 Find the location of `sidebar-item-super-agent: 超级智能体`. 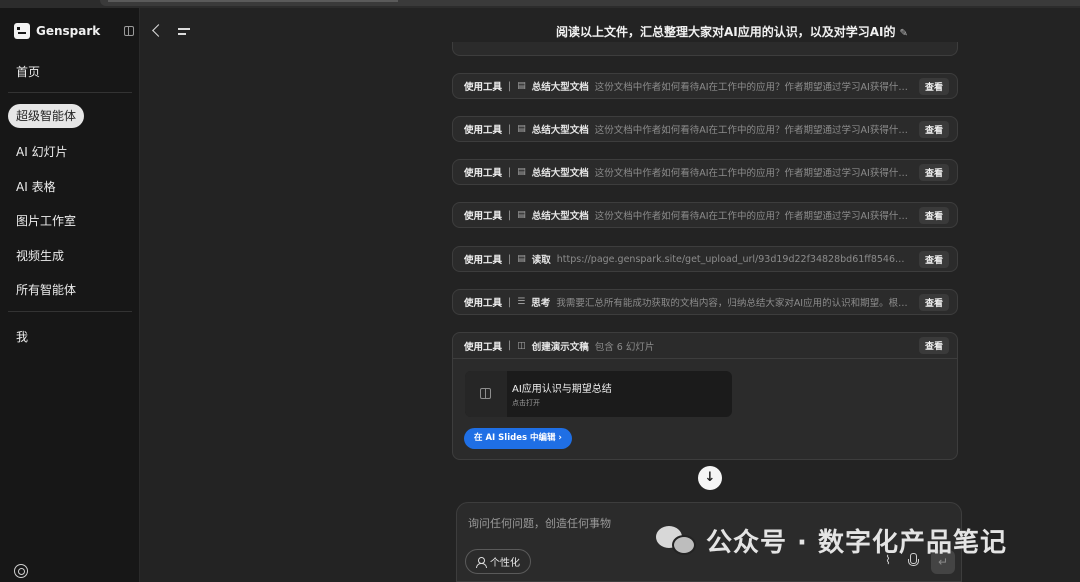

sidebar-item-super-agent: 超级智能体 is located at coordinates (46, 116).